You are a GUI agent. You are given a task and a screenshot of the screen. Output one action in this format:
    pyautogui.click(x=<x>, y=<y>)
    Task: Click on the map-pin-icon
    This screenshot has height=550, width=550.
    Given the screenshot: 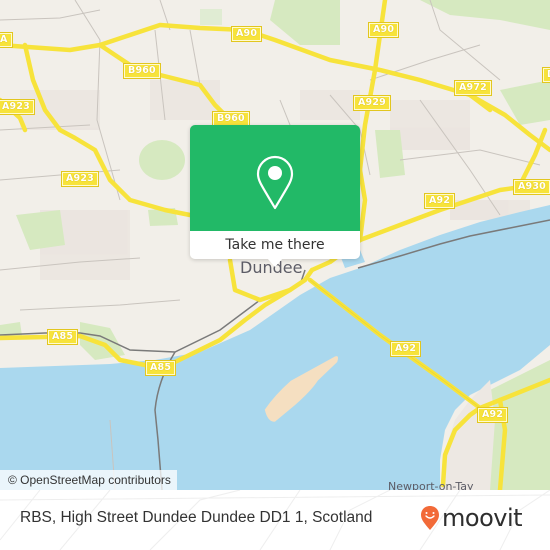 What is the action you would take?
    pyautogui.click(x=275, y=182)
    